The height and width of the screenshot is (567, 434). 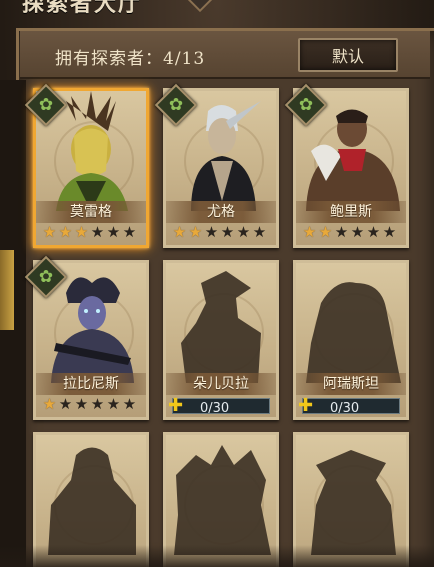 What do you see at coordinates (7, 290) in the screenshot?
I see `side-tab-highlight` at bounding box center [7, 290].